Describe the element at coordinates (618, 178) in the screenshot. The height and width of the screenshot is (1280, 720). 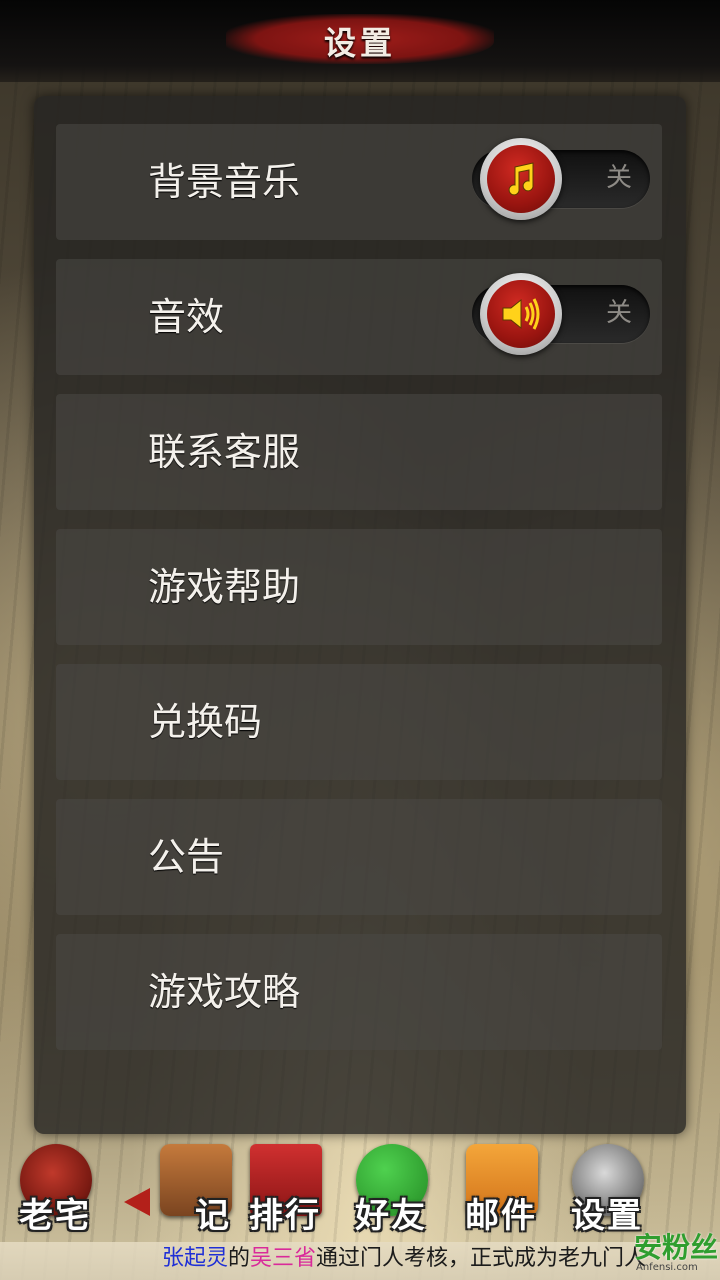
I see `bg-music-toggle-state: 关` at that location.